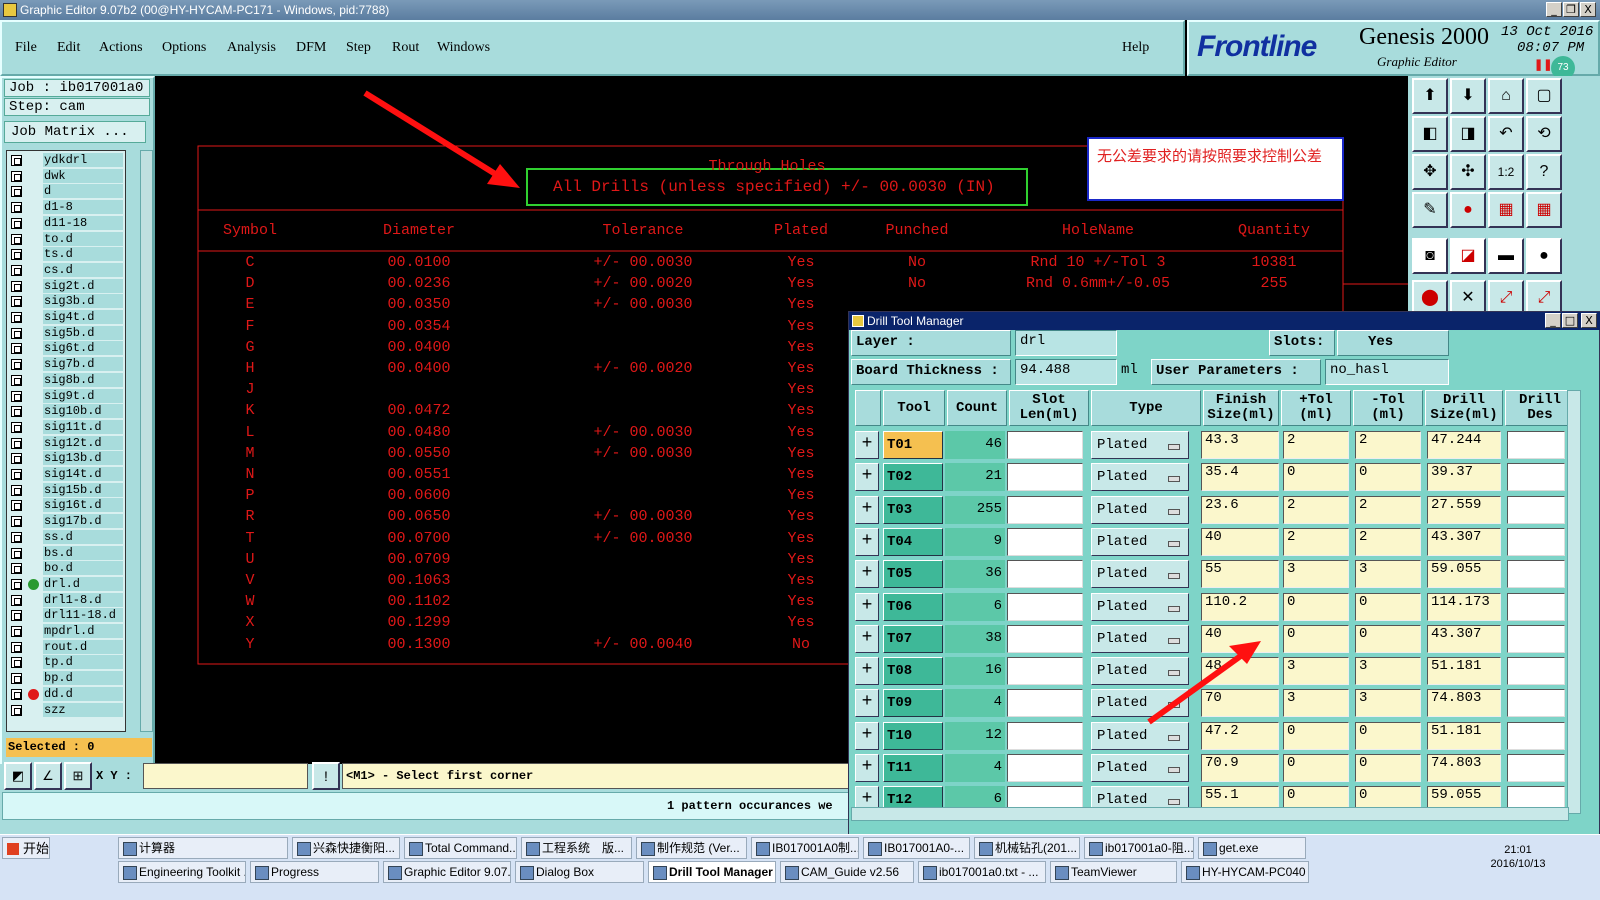 Image resolution: width=1600 pixels, height=900 pixels. I want to click on scale-icon: 1:2, so click(1506, 172).